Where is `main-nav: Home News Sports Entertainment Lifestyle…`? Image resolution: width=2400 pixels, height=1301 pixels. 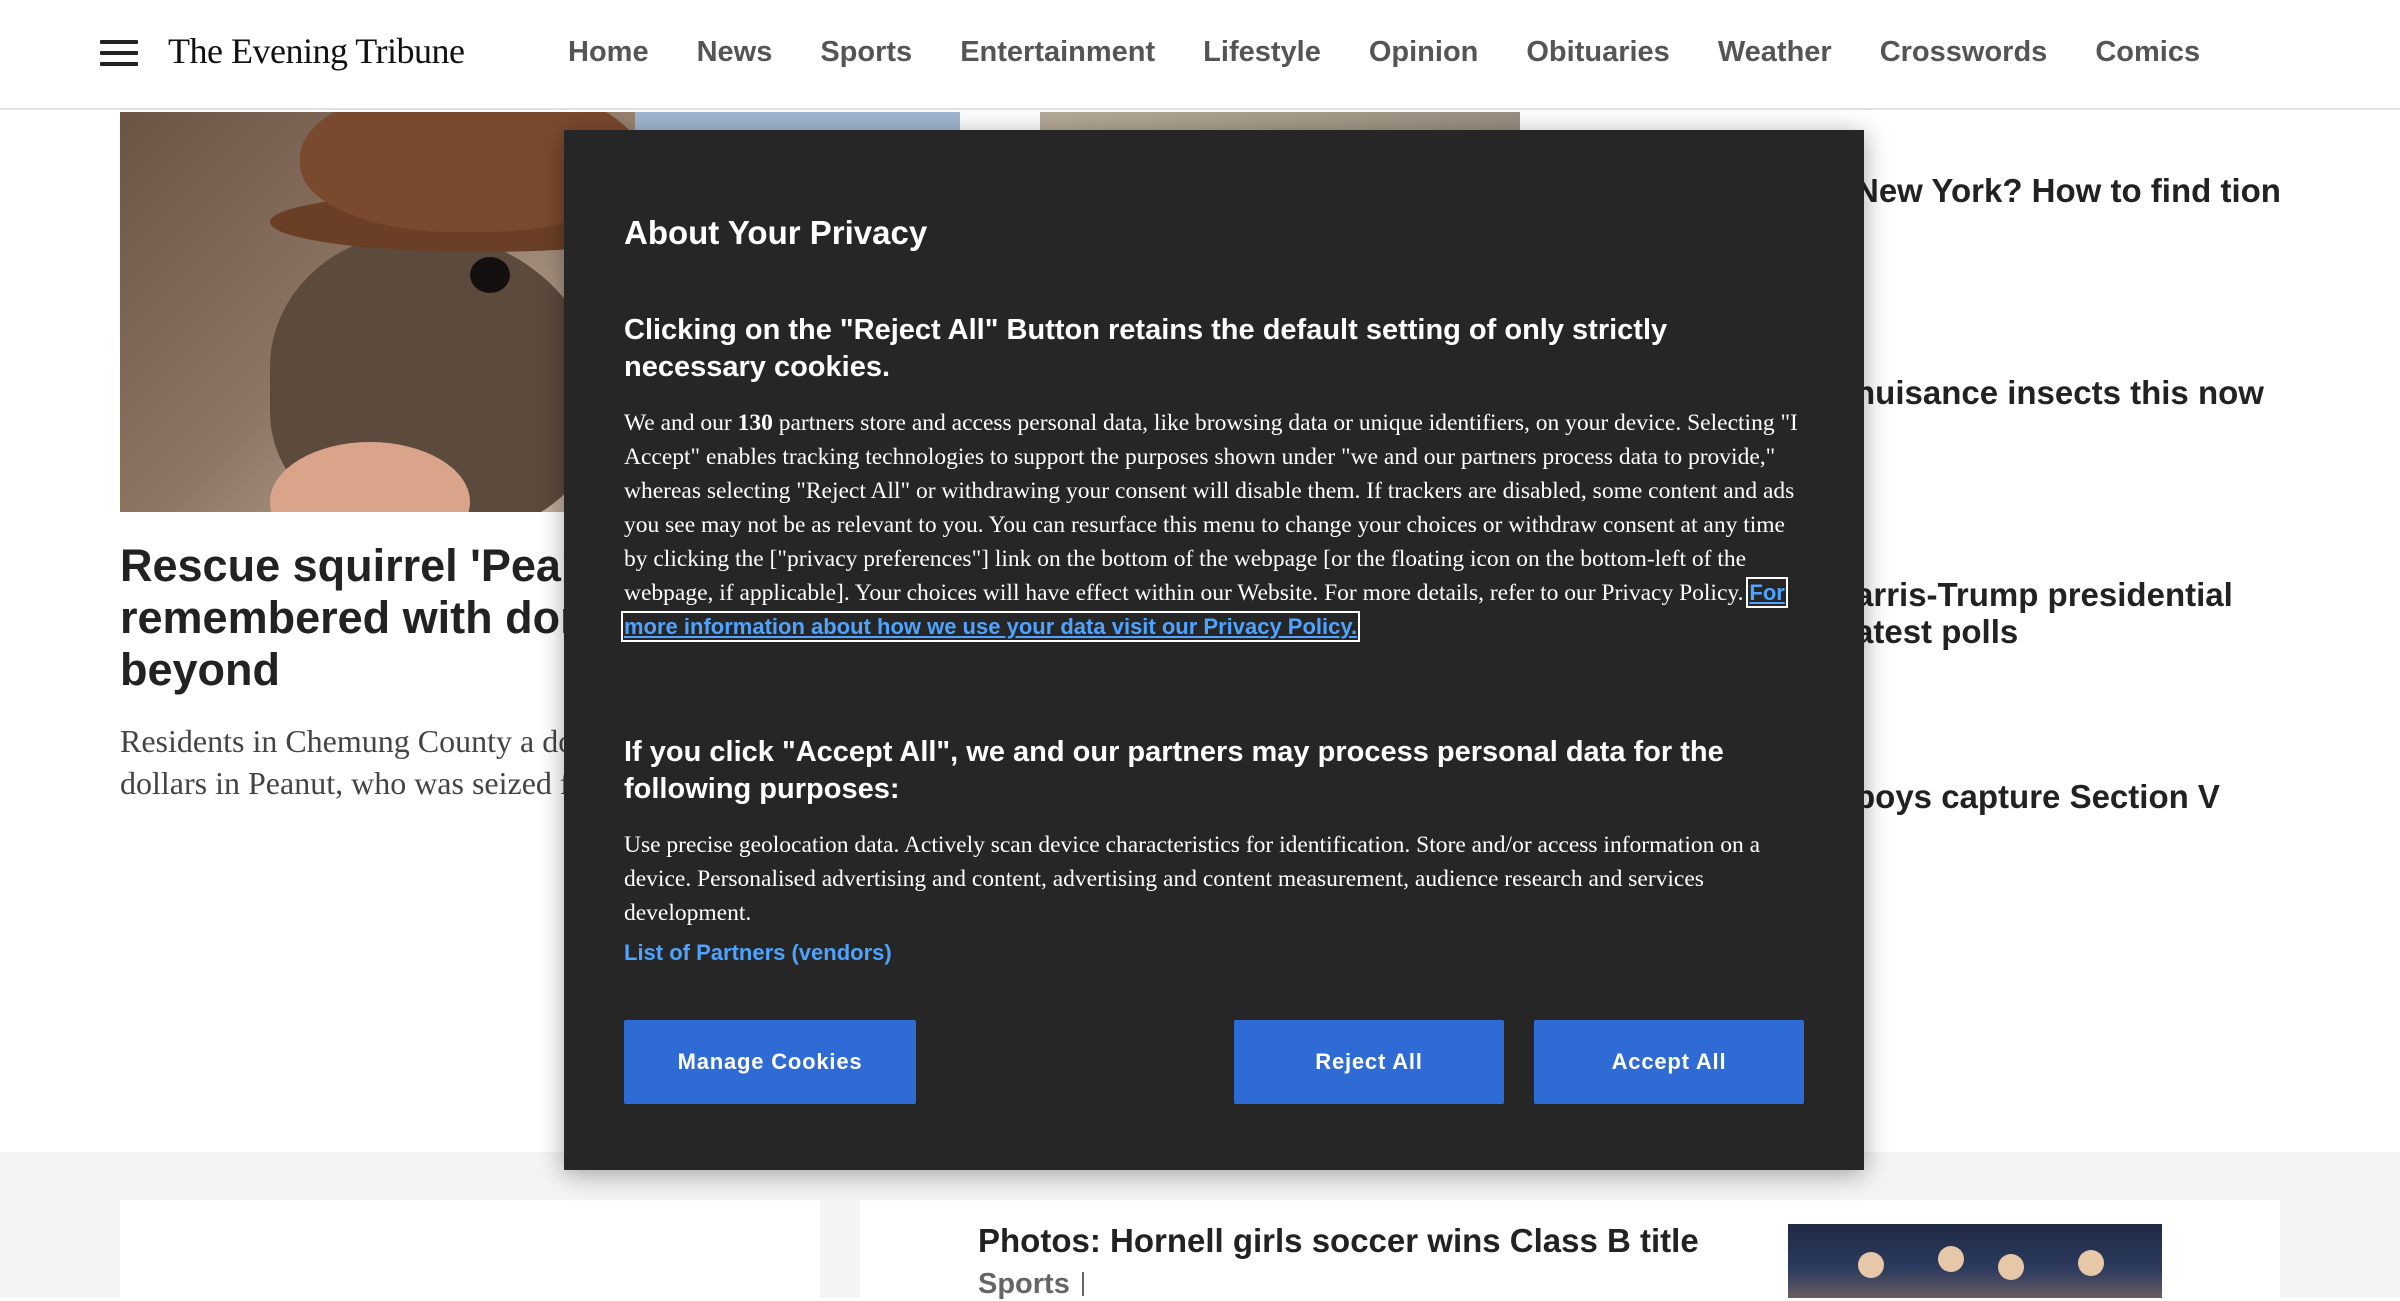 main-nav: Home News Sports Entertainment Lifestyle… is located at coordinates (1408, 52).